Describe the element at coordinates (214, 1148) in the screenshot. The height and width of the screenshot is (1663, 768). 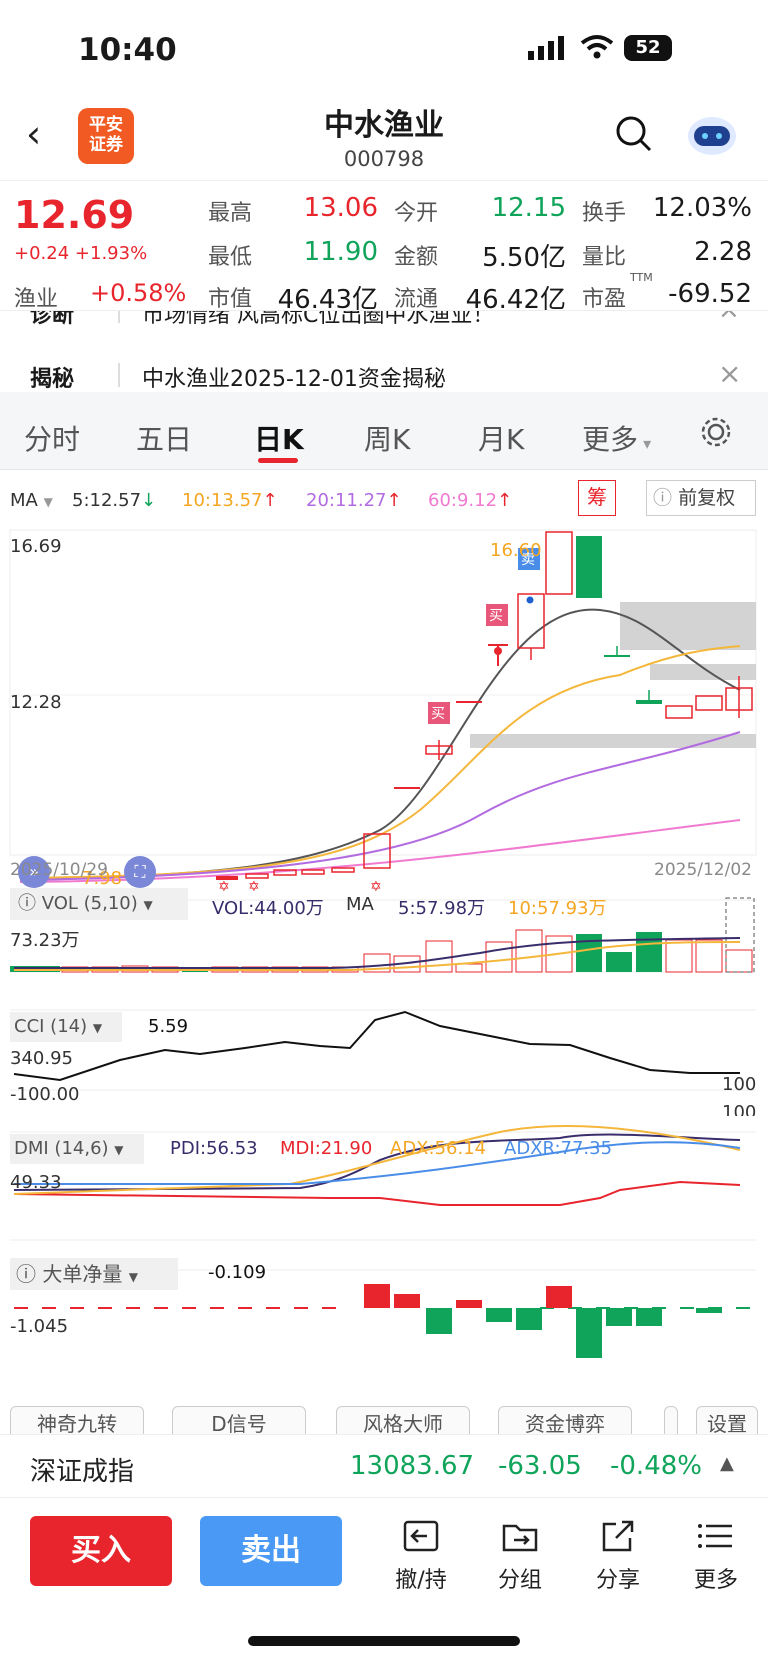
I see `dmi-pdi: PDI:56.53` at that location.